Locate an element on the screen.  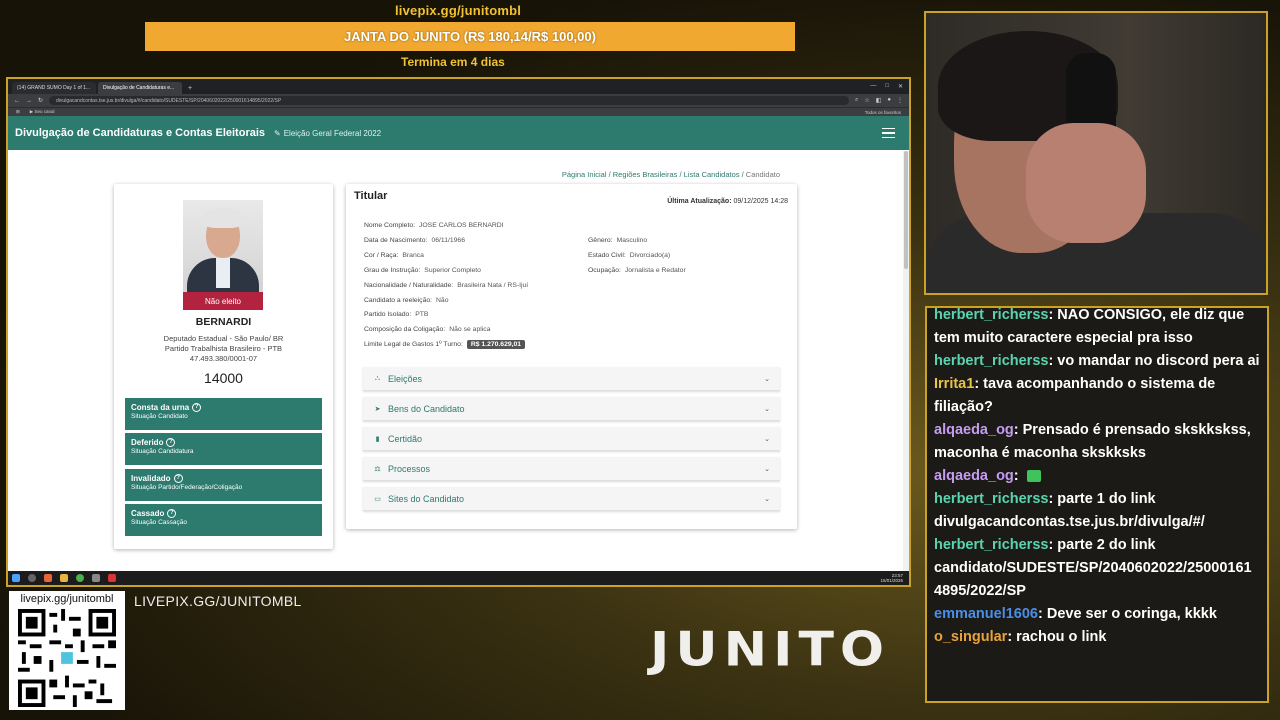
bookmark-label: Seu canal is located at coordinates (44, 111).